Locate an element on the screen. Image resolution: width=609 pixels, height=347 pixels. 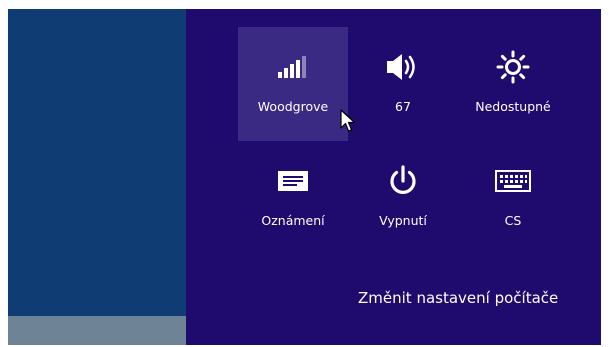
notifications-icon is located at coordinates (293, 181).